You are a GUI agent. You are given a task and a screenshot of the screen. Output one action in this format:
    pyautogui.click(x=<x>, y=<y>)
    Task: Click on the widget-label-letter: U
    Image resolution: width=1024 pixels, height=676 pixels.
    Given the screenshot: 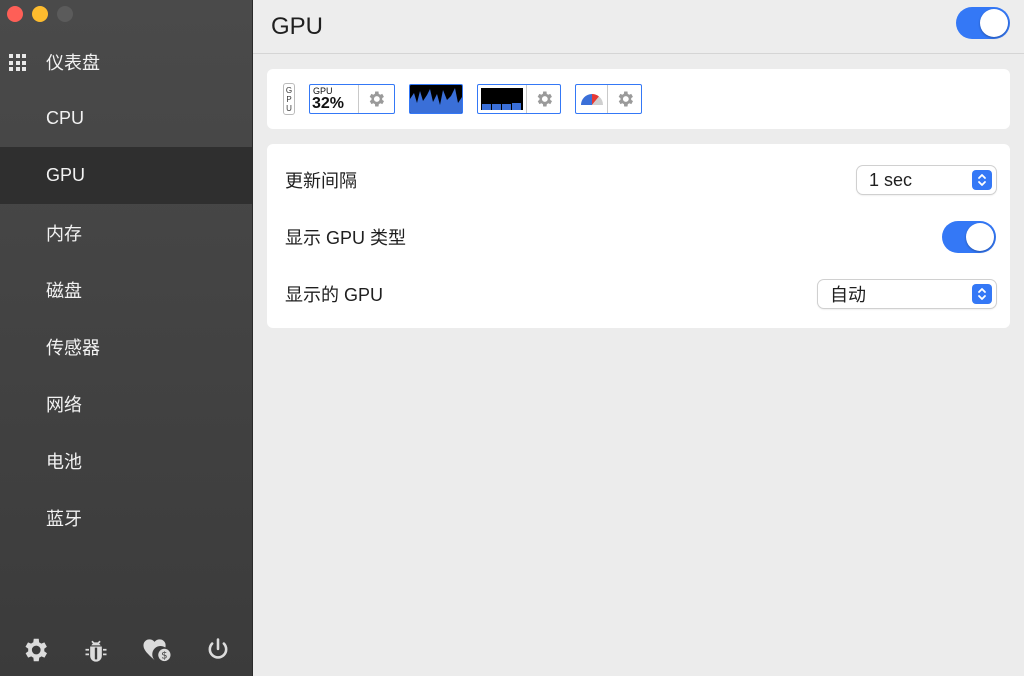 What is the action you would take?
    pyautogui.click(x=289, y=108)
    